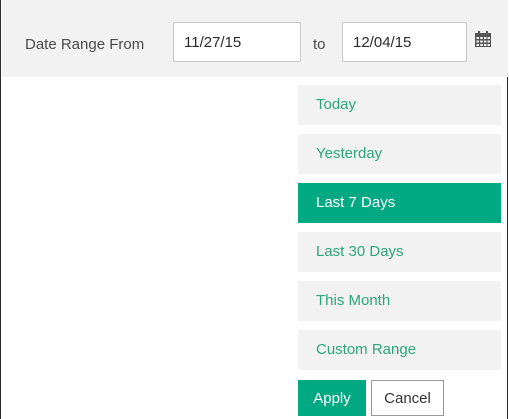  Describe the element at coordinates (85, 44) in the screenshot. I see `date-range-from-label: Date Range From` at that location.